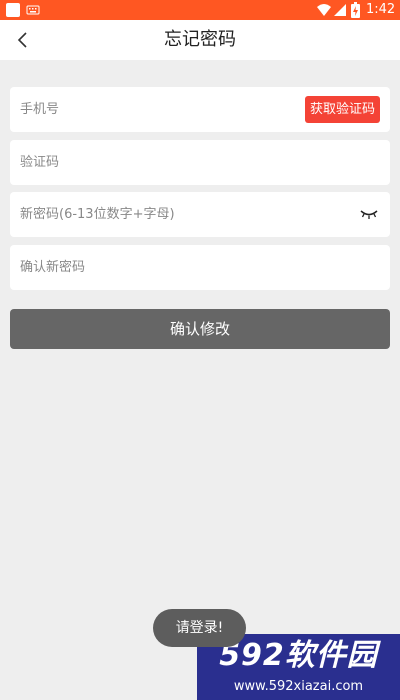 The image size is (400, 700). Describe the element at coordinates (381, 9) in the screenshot. I see `status-time: 1:42` at that location.